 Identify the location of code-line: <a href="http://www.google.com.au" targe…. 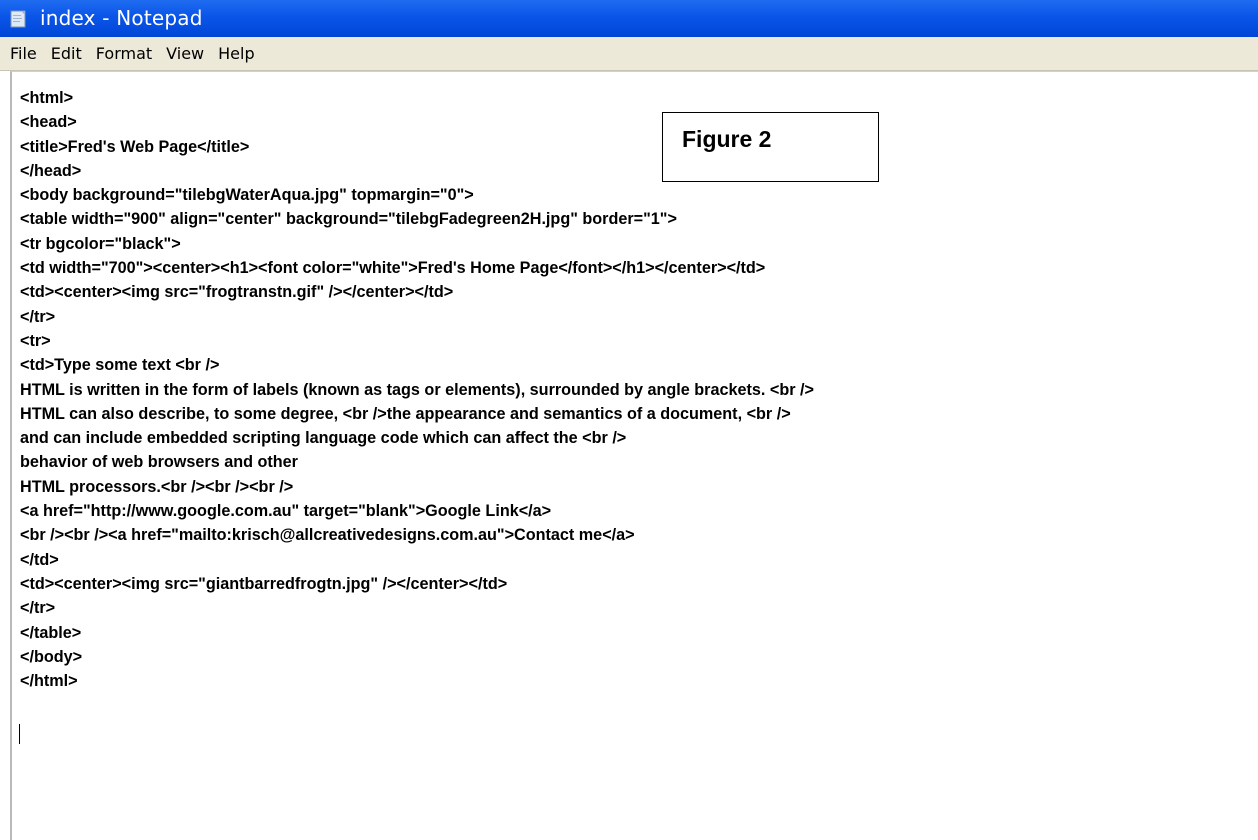
(286, 511).